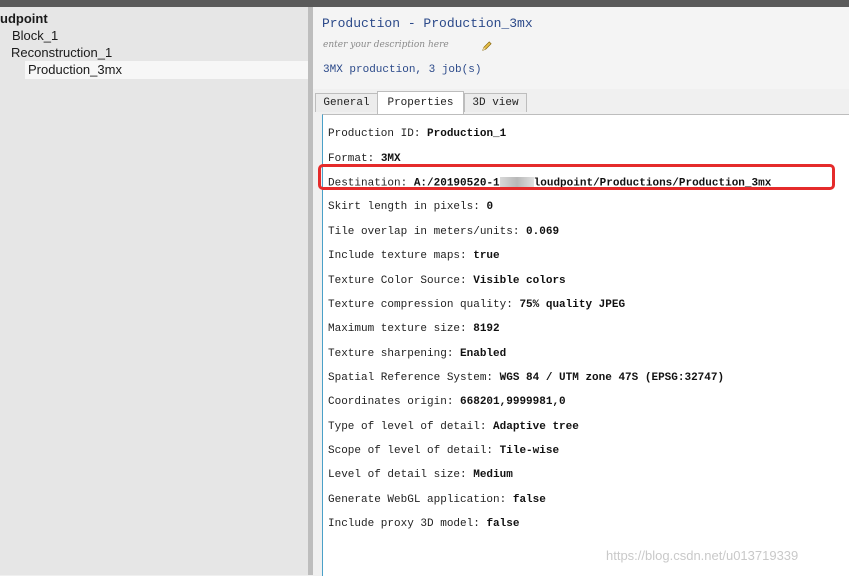  Describe the element at coordinates (24, 19) in the screenshot. I see `tree-item-root: udpoint` at that location.